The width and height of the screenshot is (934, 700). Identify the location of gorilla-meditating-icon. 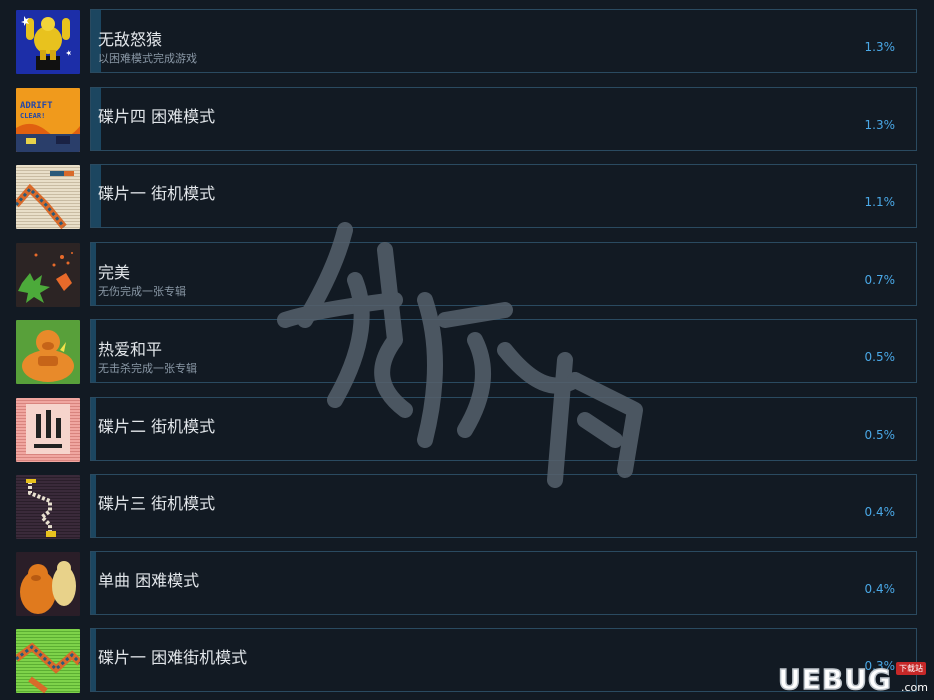
(48, 352).